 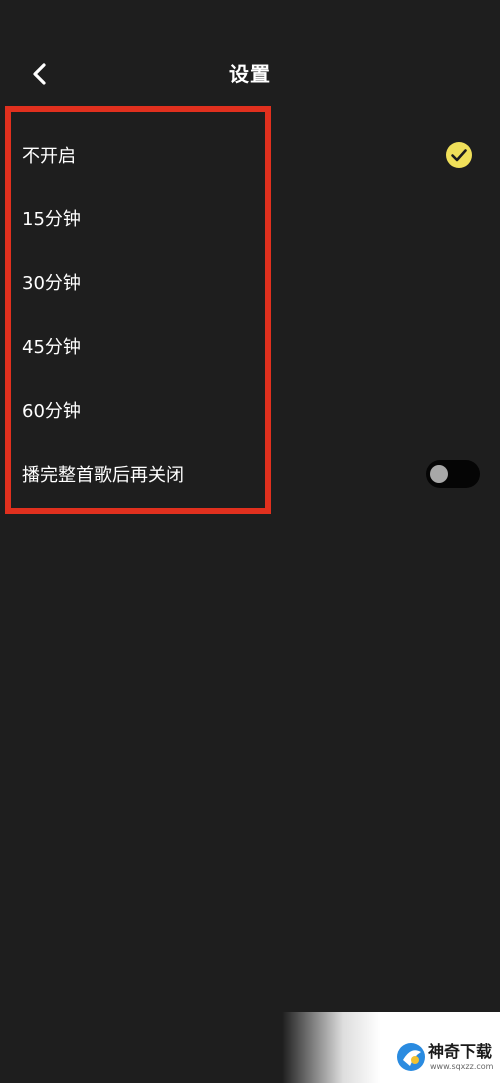 What do you see at coordinates (439, 474) in the screenshot?
I see `toggle-knob` at bounding box center [439, 474].